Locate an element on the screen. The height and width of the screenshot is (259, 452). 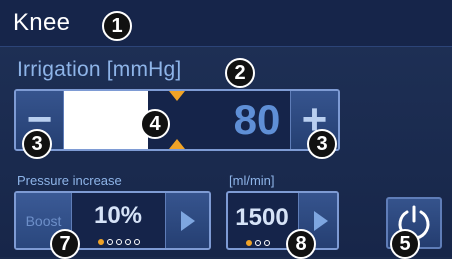
irrigation-title: Irrigation [mmHg] is located at coordinates (99, 69).